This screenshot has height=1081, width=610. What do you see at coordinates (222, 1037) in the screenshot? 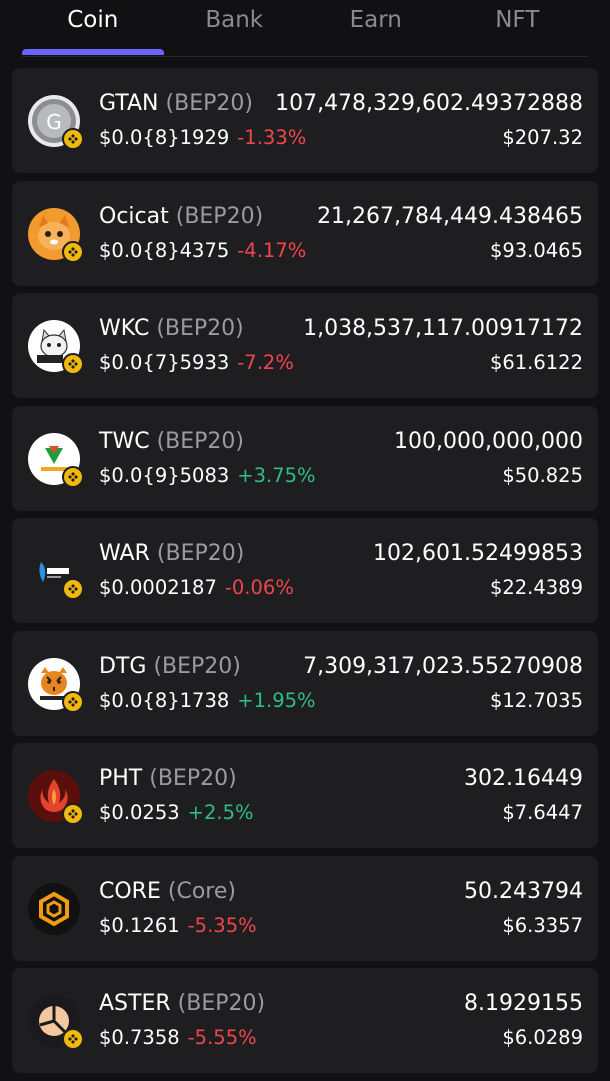
I see `price-change: -5.55%` at bounding box center [222, 1037].